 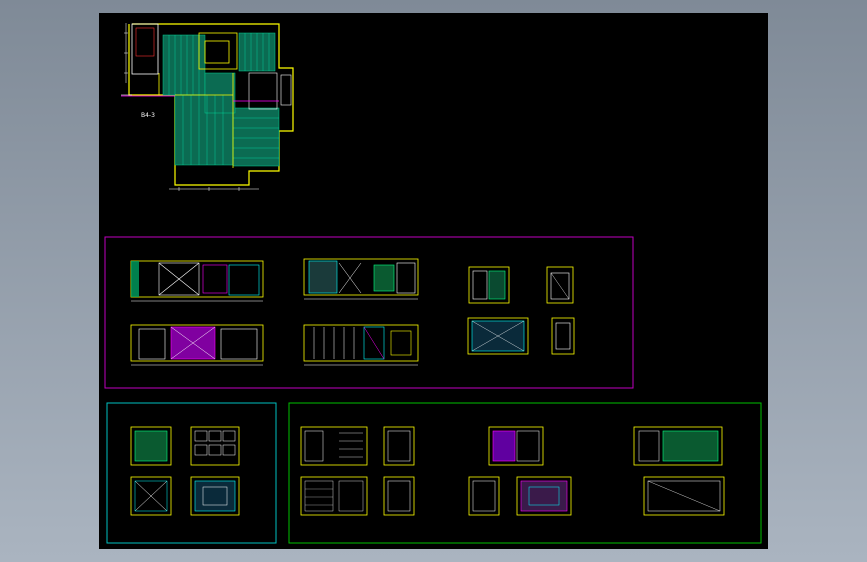 I want to click on plan-label: B4-3, so click(x=148, y=115).